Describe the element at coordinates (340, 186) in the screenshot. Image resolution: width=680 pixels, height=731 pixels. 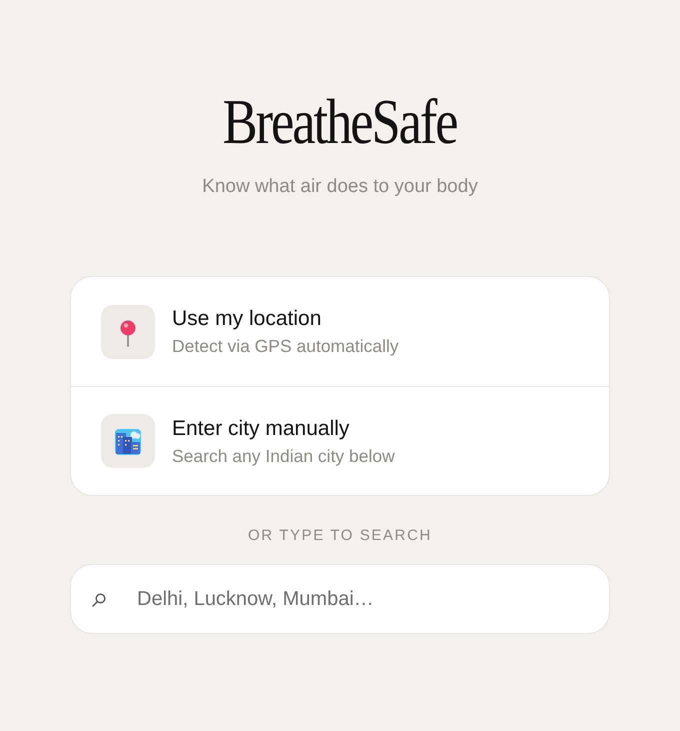
I see `tagline: Know what air does to your body` at that location.